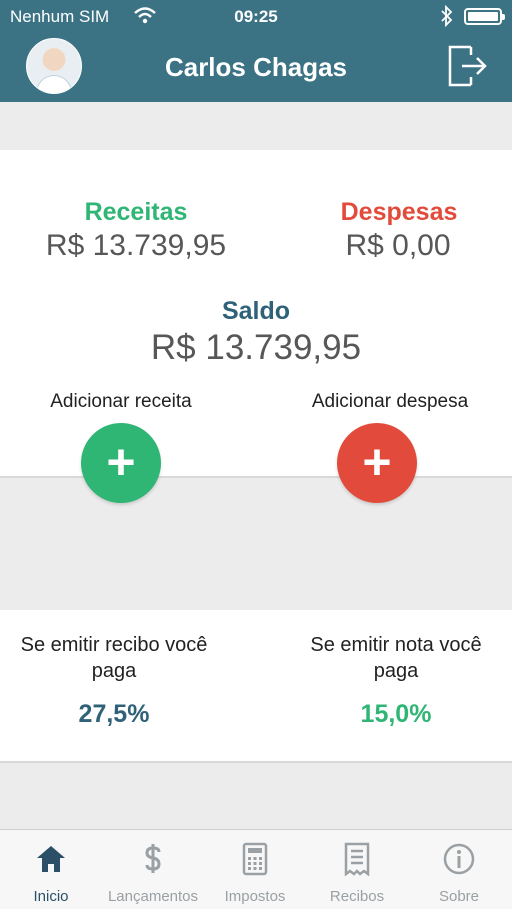  Describe the element at coordinates (153, 896) in the screenshot. I see `tab-label: Lançamentos` at that location.